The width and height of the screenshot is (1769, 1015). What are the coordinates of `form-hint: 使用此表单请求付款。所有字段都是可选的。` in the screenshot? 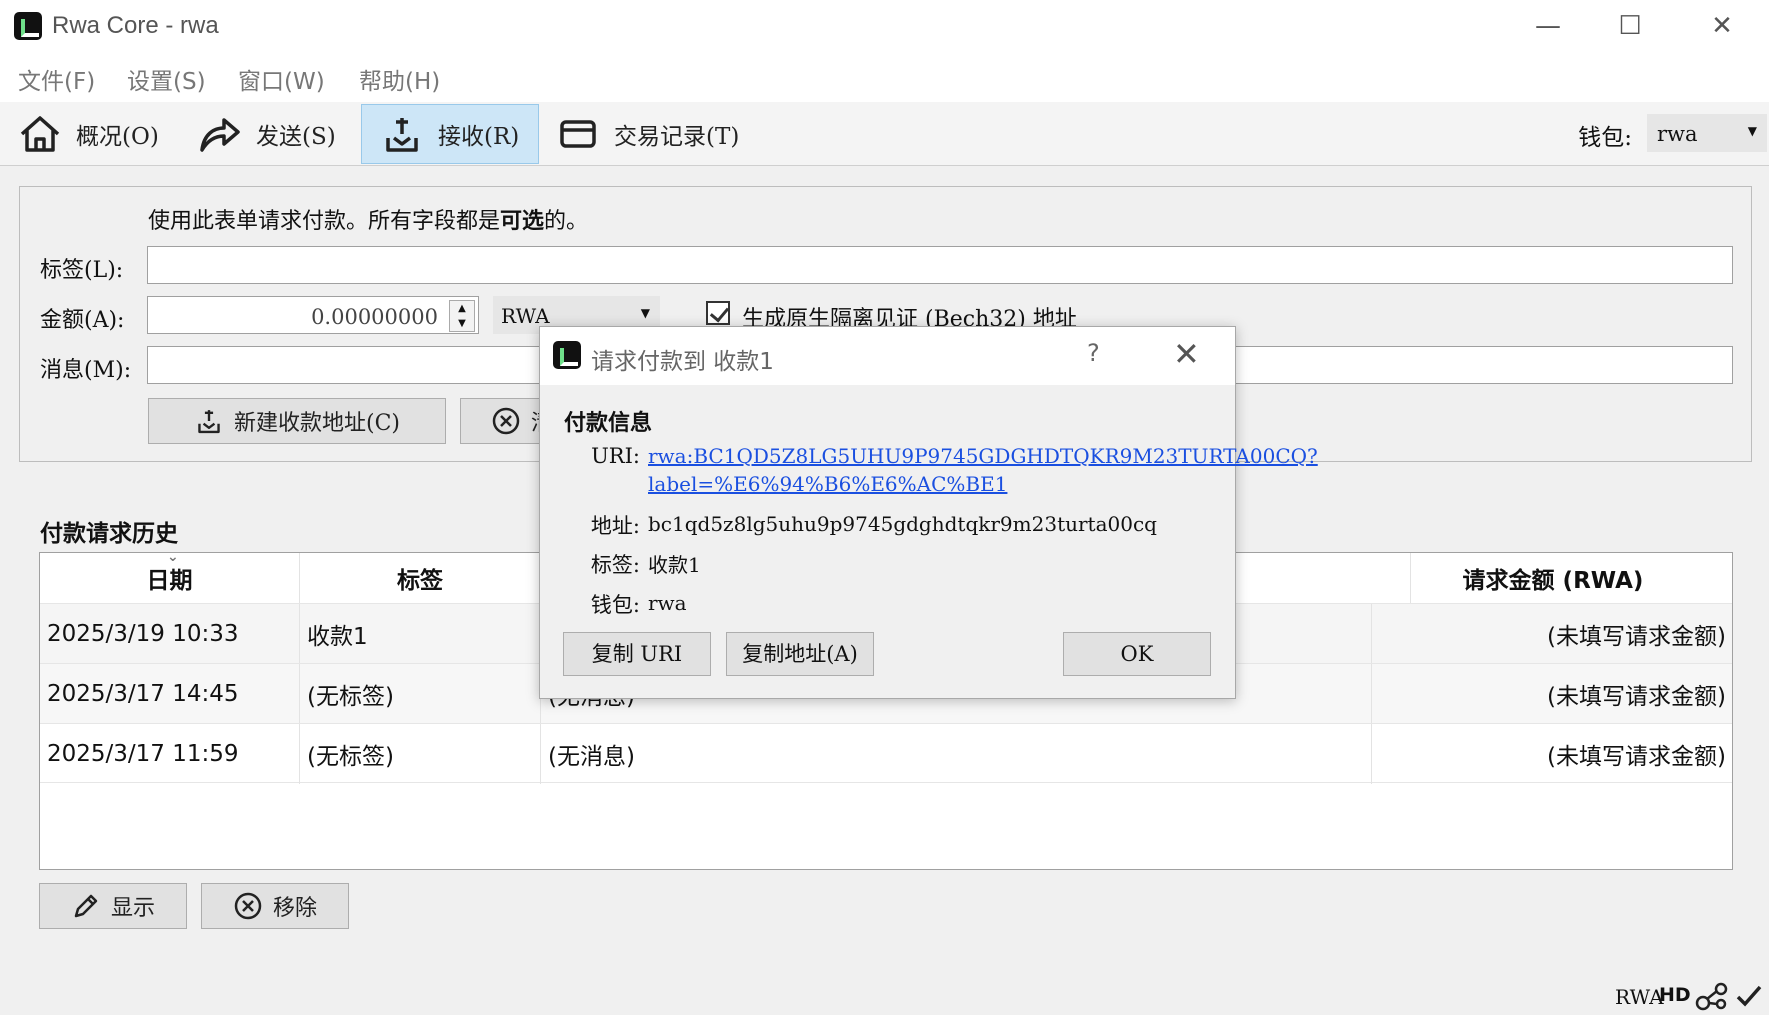 It's located at (368, 221).